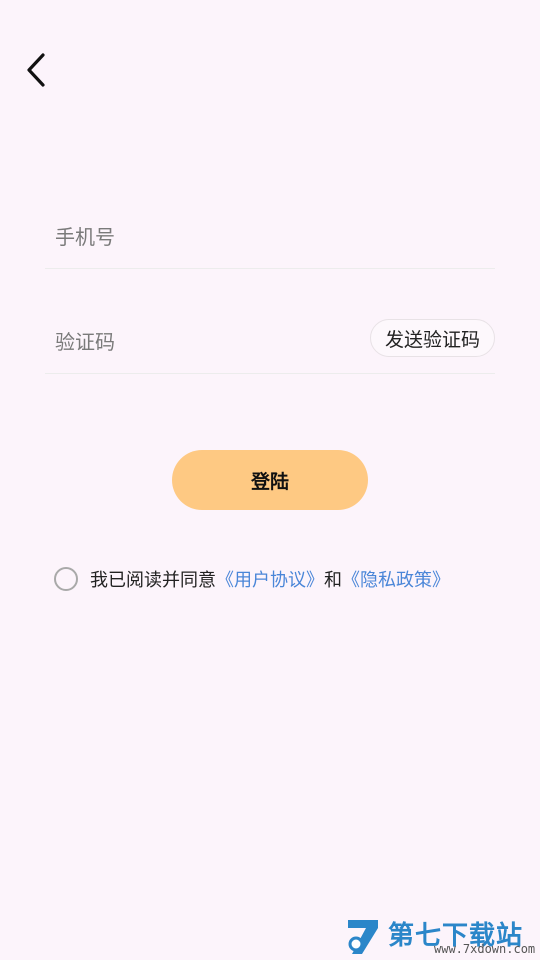 The width and height of the screenshot is (540, 960). What do you see at coordinates (207, 342) in the screenshot?
I see `code-input` at bounding box center [207, 342].